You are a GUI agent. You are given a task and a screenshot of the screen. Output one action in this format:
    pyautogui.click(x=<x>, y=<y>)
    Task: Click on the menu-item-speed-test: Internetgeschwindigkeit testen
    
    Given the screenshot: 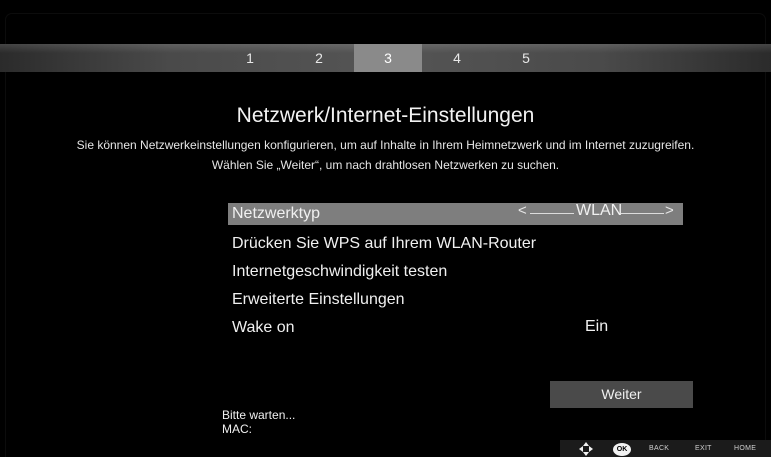 What is the action you would take?
    pyautogui.click(x=455, y=272)
    